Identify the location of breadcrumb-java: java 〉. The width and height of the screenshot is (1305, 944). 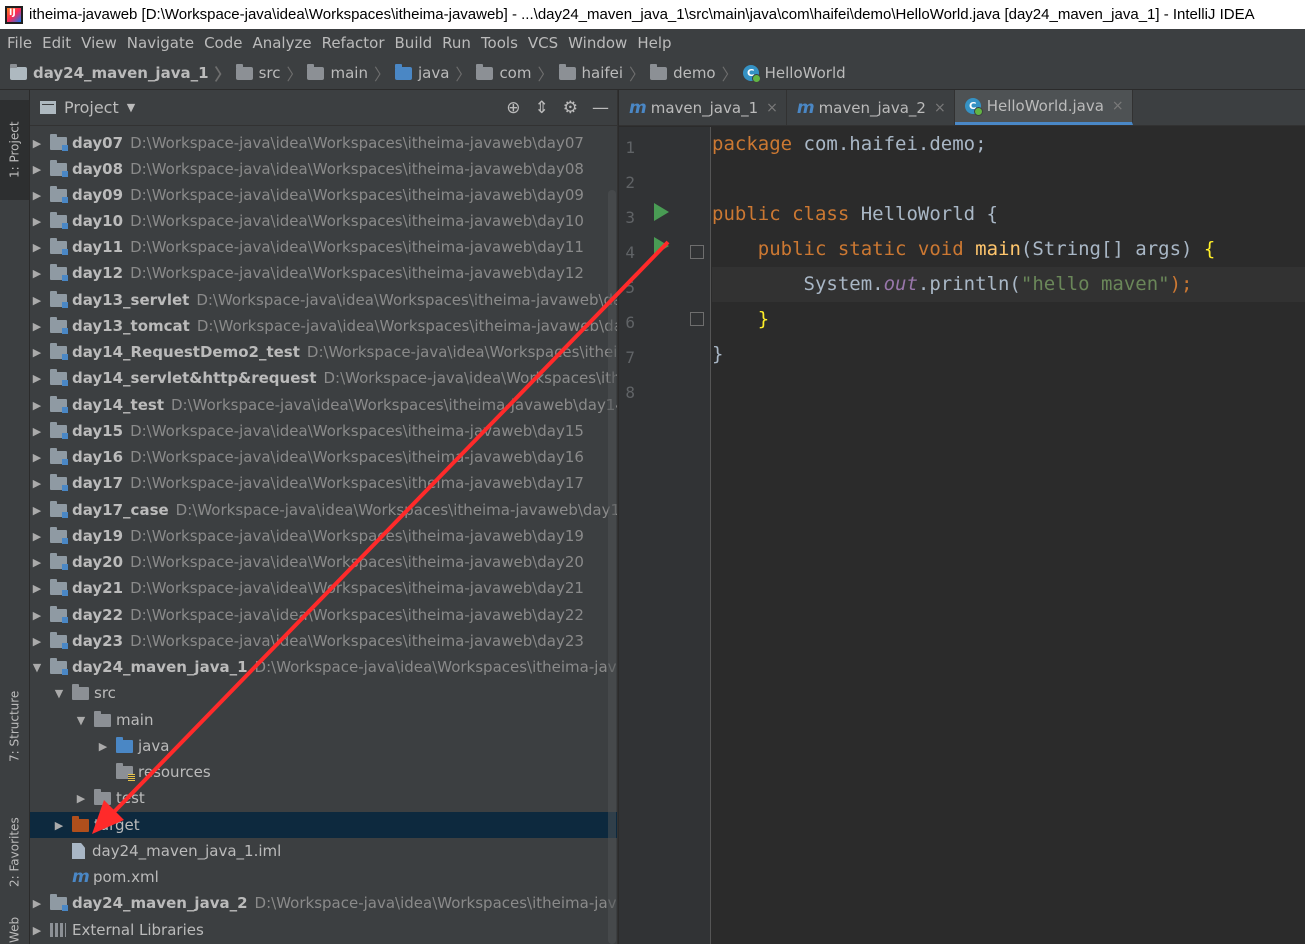
(435, 73).